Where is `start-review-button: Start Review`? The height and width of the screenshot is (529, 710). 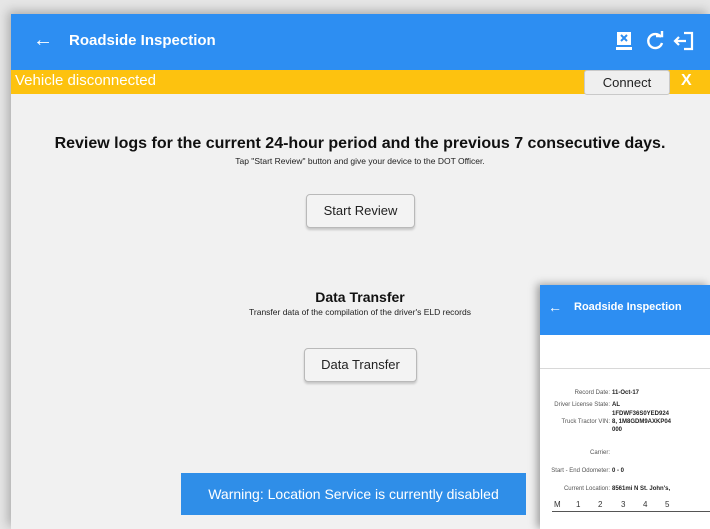
start-review-button: Start Review is located at coordinates (360, 211).